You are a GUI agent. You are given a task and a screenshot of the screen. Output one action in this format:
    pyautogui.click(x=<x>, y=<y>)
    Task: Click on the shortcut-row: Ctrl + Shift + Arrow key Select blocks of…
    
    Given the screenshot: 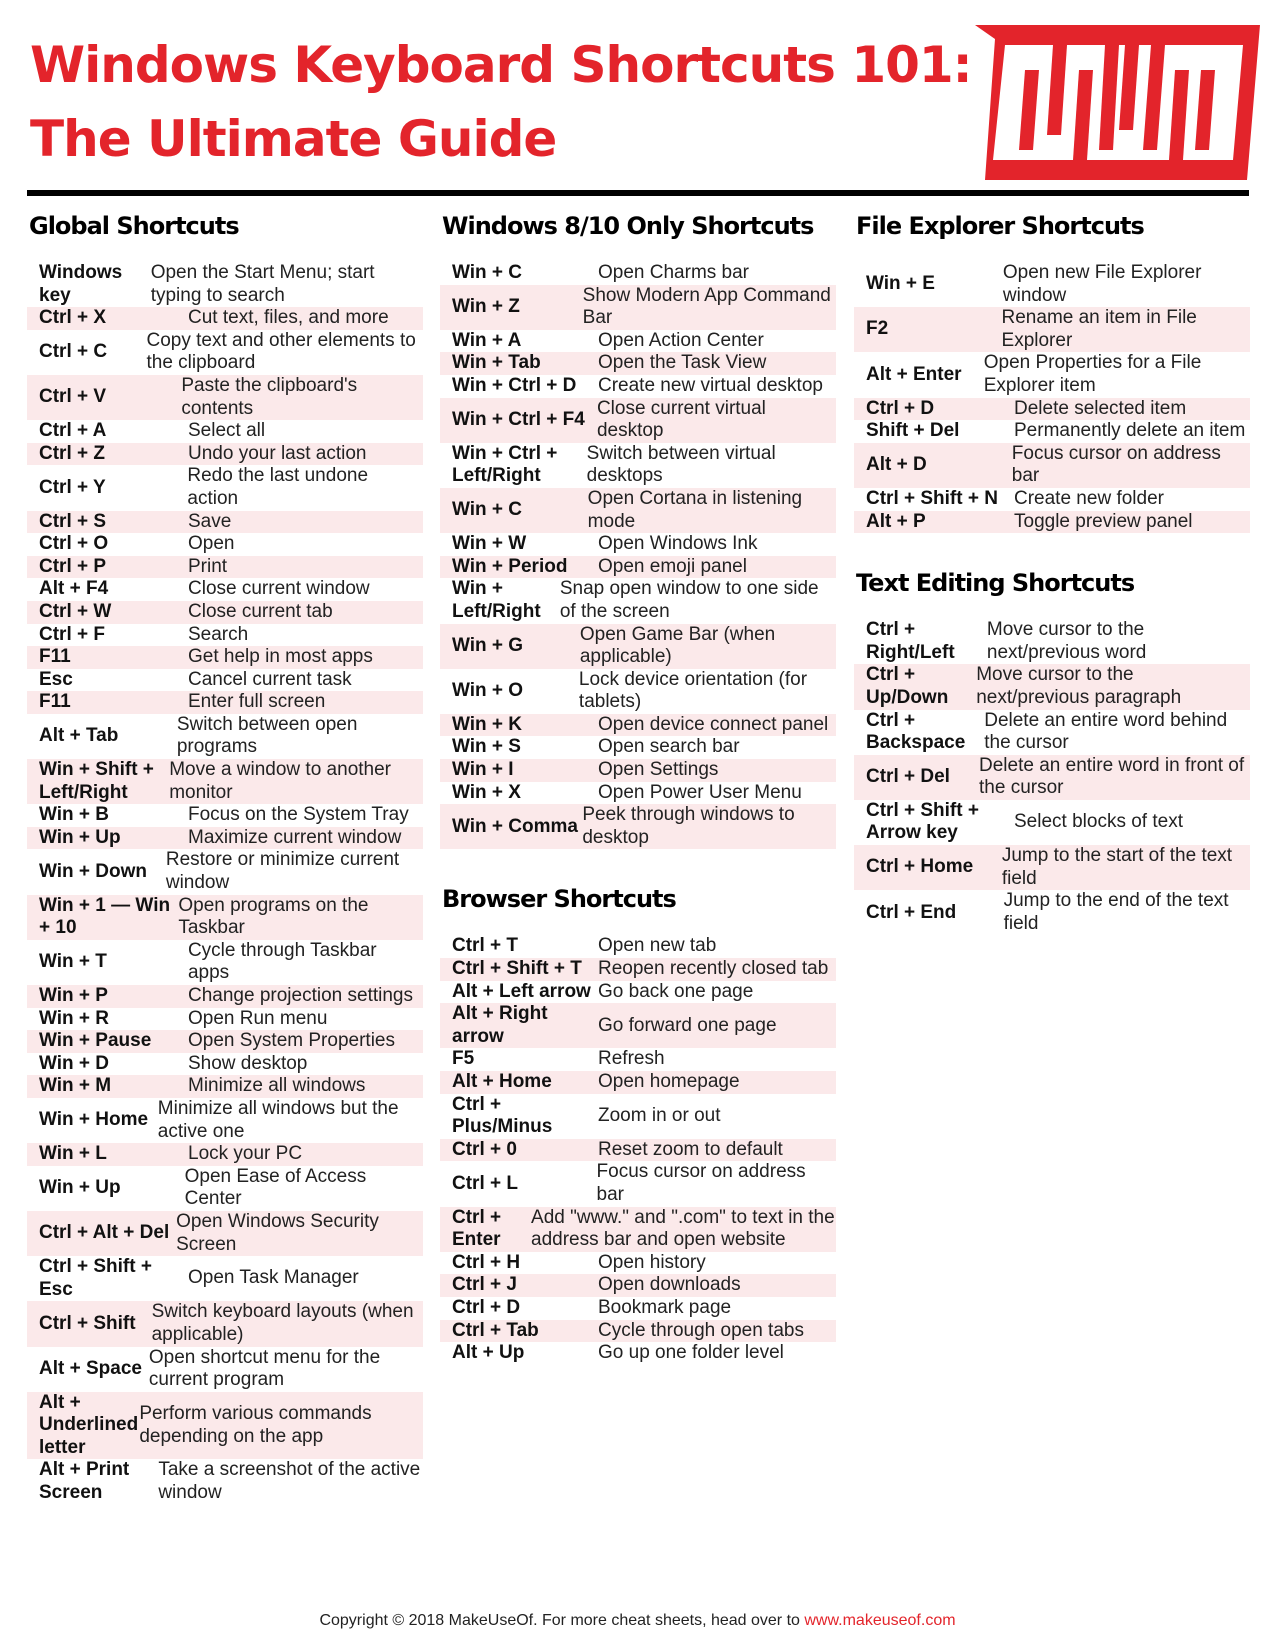 What is the action you would take?
    pyautogui.click(x=1052, y=822)
    